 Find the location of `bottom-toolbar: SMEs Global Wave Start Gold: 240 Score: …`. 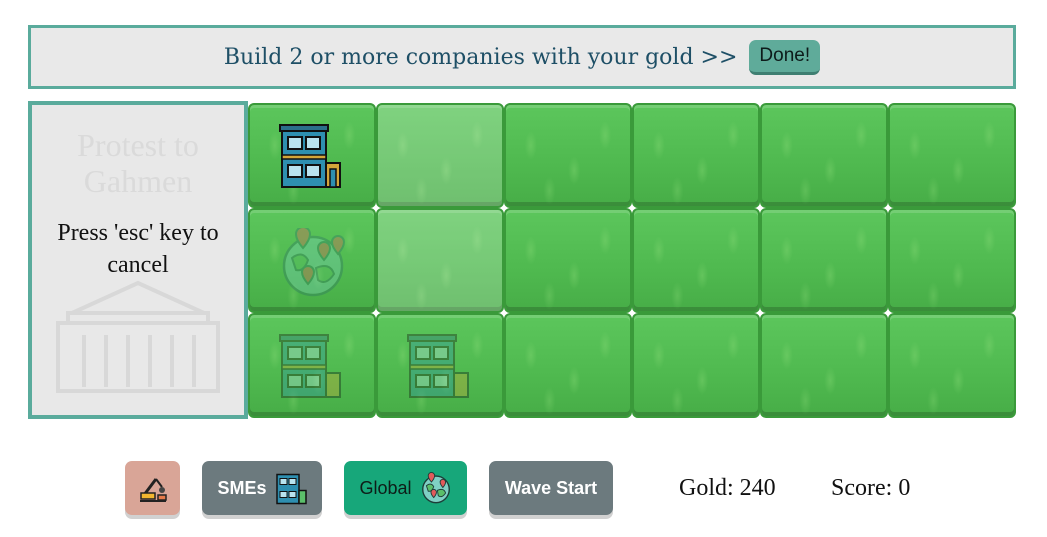

bottom-toolbar: SMEs Global Wave Start Gold: 240 Score: … is located at coordinates (523, 490).